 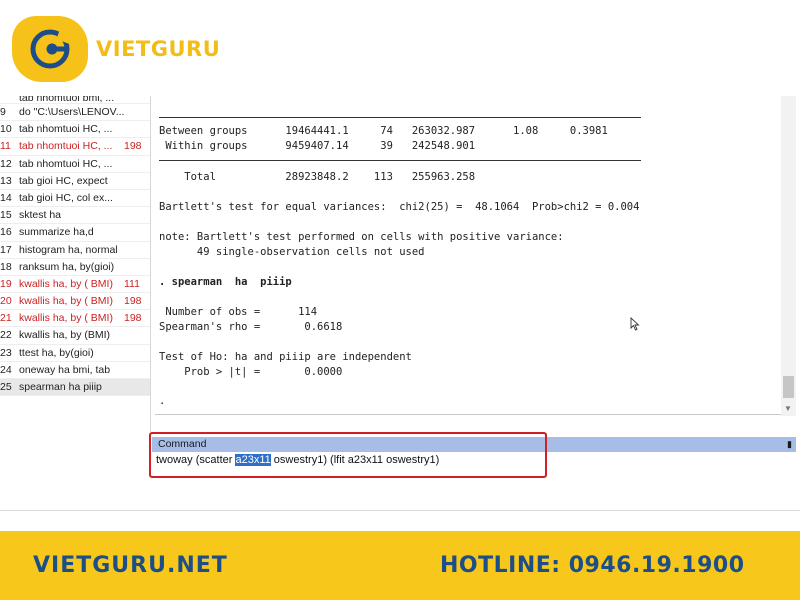 What do you see at coordinates (5, 146) in the screenshot?
I see `review-item-number: 11` at bounding box center [5, 146].